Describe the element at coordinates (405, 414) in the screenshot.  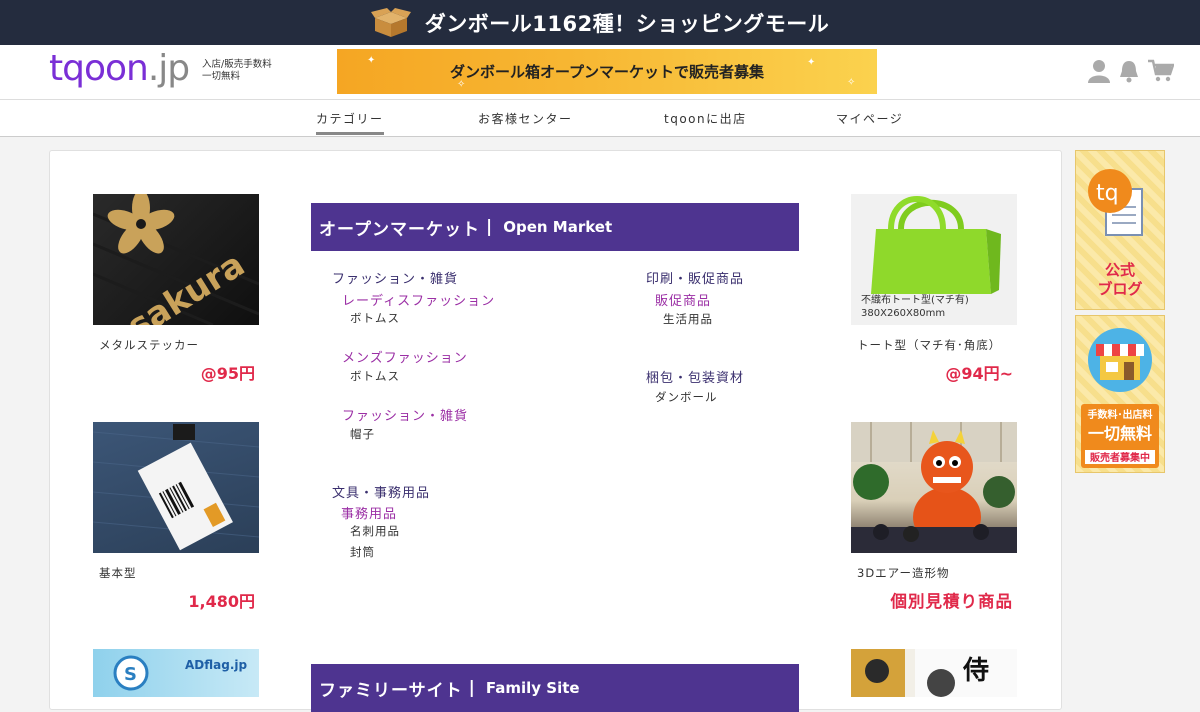
I see `category-fashion-goods: ファッション・雑貨` at that location.